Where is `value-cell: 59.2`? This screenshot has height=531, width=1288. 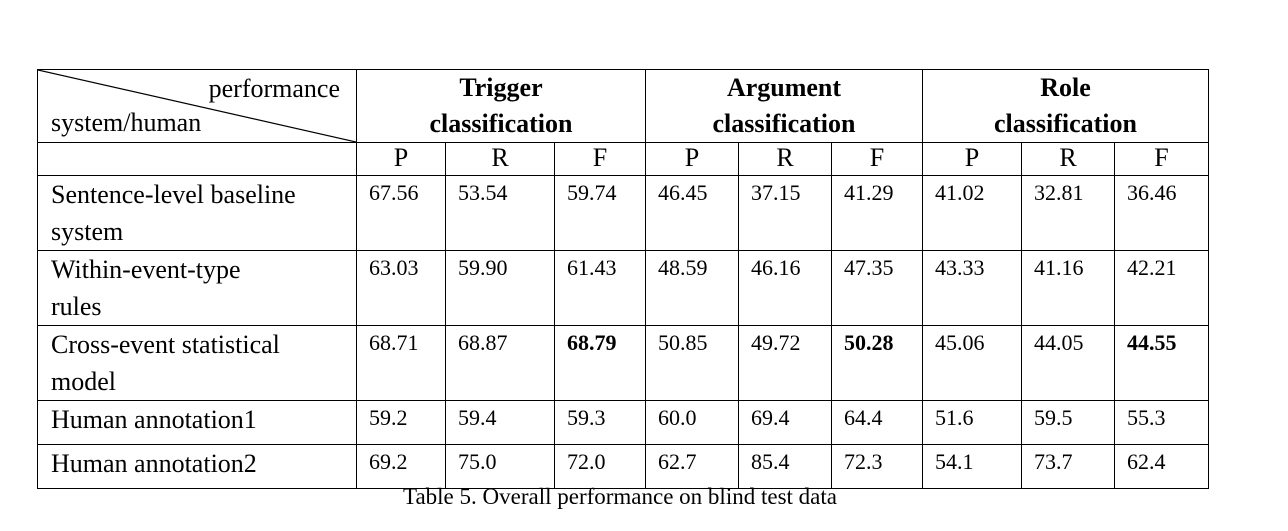
value-cell: 59.2 is located at coordinates (401, 422).